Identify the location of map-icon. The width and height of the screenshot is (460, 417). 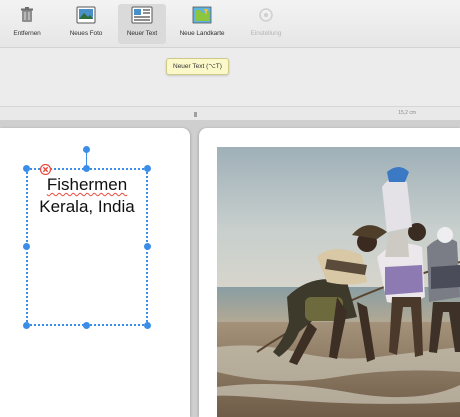
(202, 15).